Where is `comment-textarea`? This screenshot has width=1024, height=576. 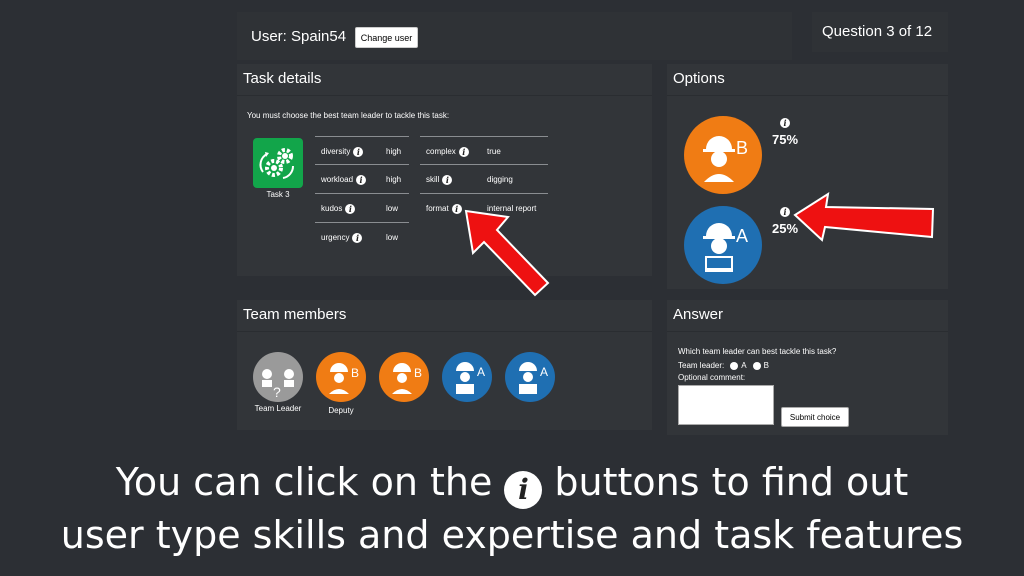 comment-textarea is located at coordinates (726, 405).